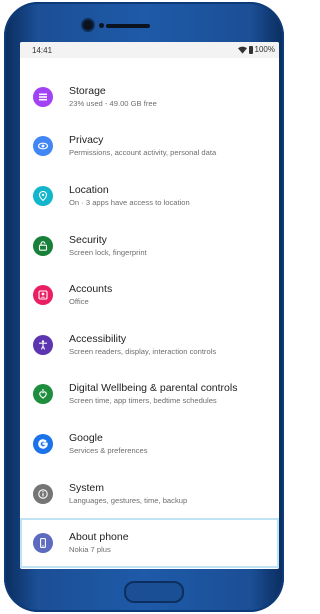  I want to click on settings-item-accounts: Accounts Office, so click(149, 295).